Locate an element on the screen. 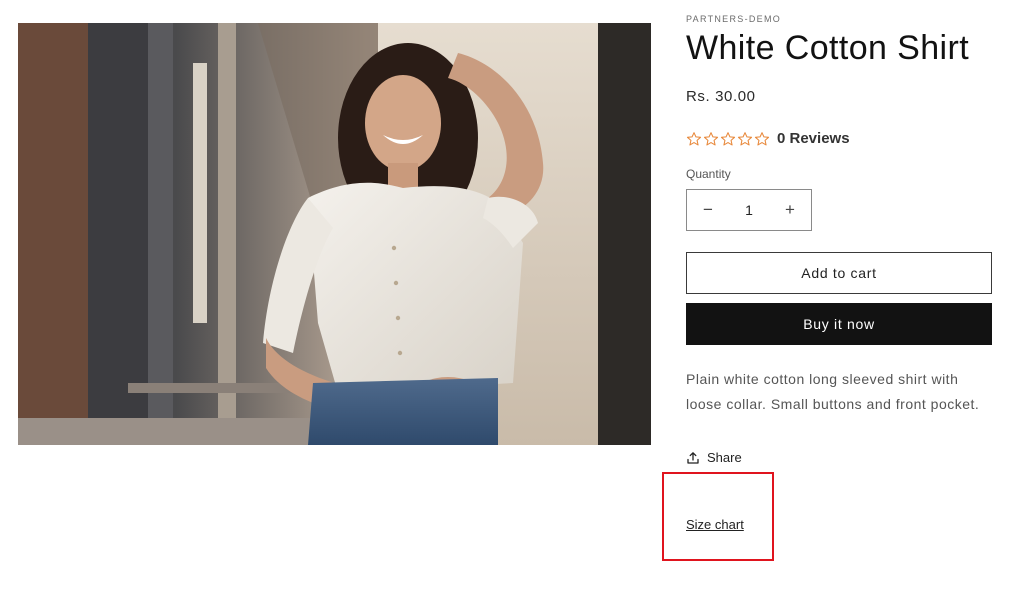  quantity-decrease-button: − is located at coordinates (708, 210).